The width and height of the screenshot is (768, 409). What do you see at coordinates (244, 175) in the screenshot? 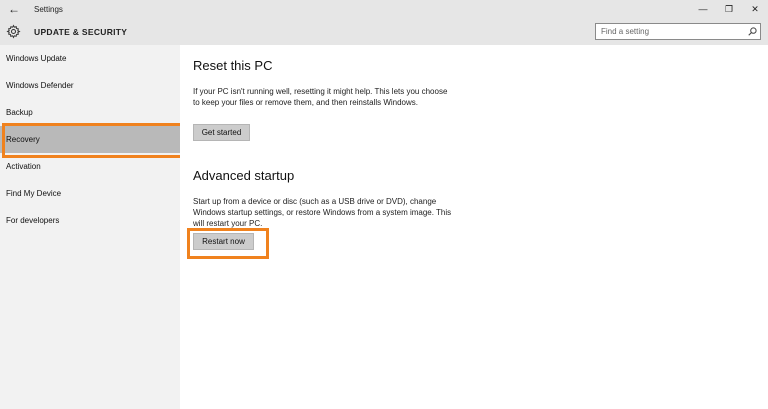
I see `advanced-startup-title: Advanced startup` at bounding box center [244, 175].